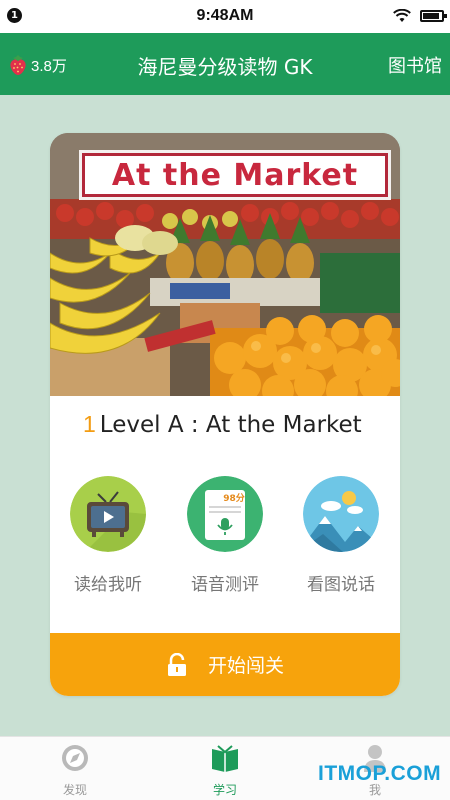 This screenshot has height=800, width=450. I want to click on watermark-text: ITMOP.COM, so click(380, 773).